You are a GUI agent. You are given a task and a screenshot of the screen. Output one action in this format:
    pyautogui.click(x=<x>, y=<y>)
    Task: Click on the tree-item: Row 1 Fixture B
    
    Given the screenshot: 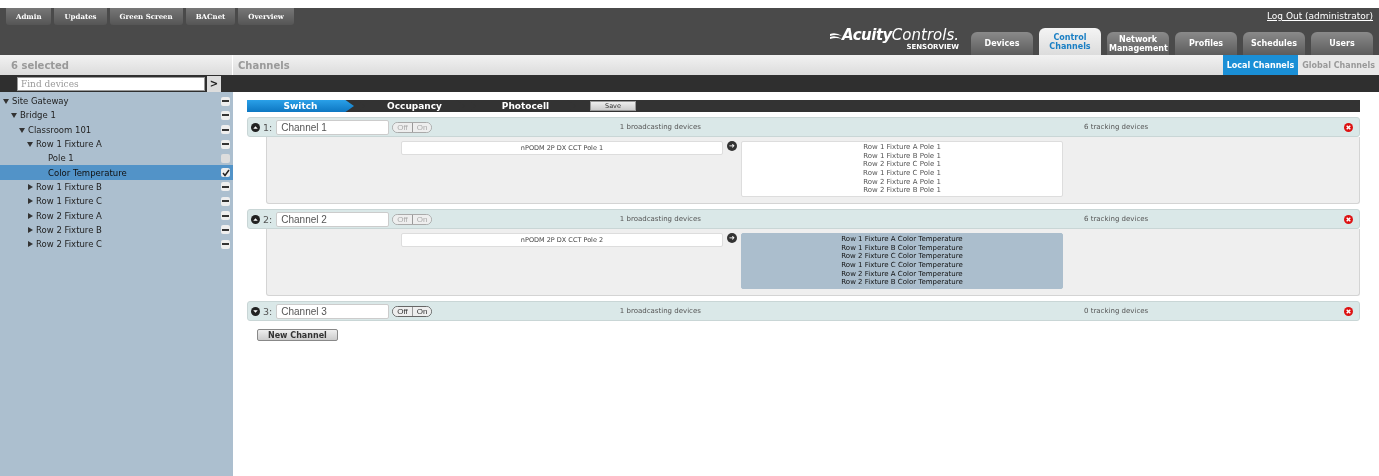 What is the action you would take?
    pyautogui.click(x=116, y=187)
    